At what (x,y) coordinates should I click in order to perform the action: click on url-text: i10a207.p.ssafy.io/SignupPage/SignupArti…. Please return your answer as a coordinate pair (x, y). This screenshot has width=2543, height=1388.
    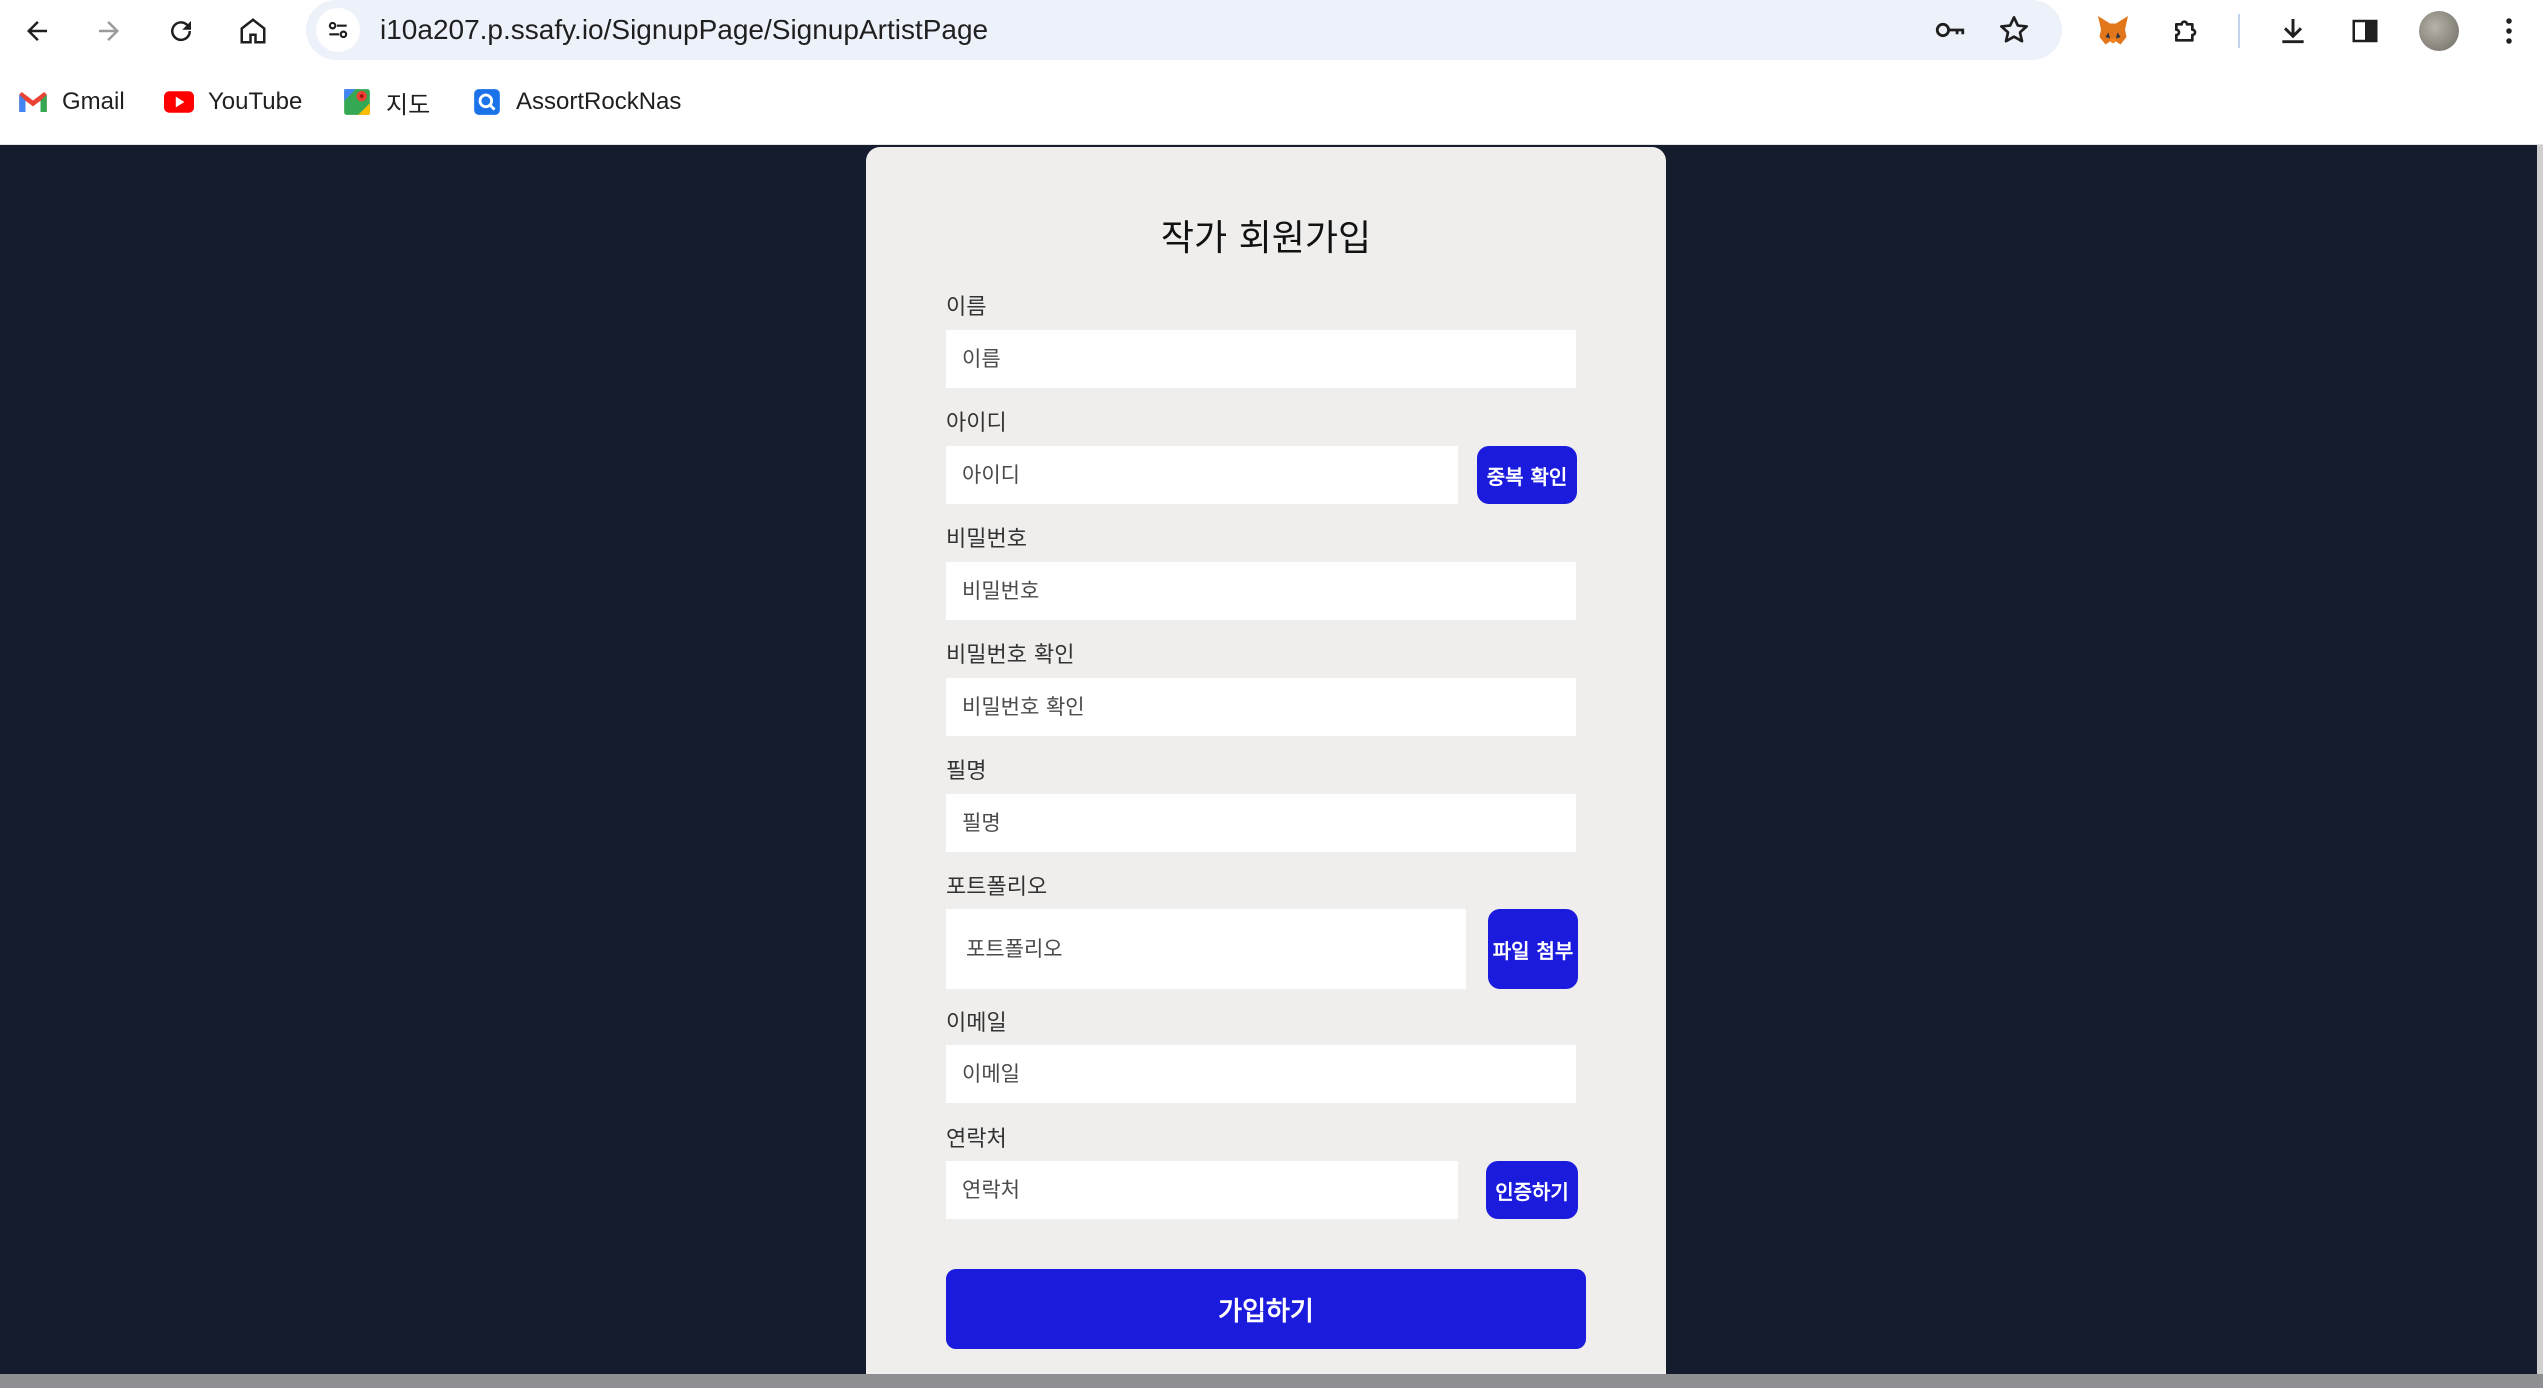
    Looking at the image, I should click on (684, 30).